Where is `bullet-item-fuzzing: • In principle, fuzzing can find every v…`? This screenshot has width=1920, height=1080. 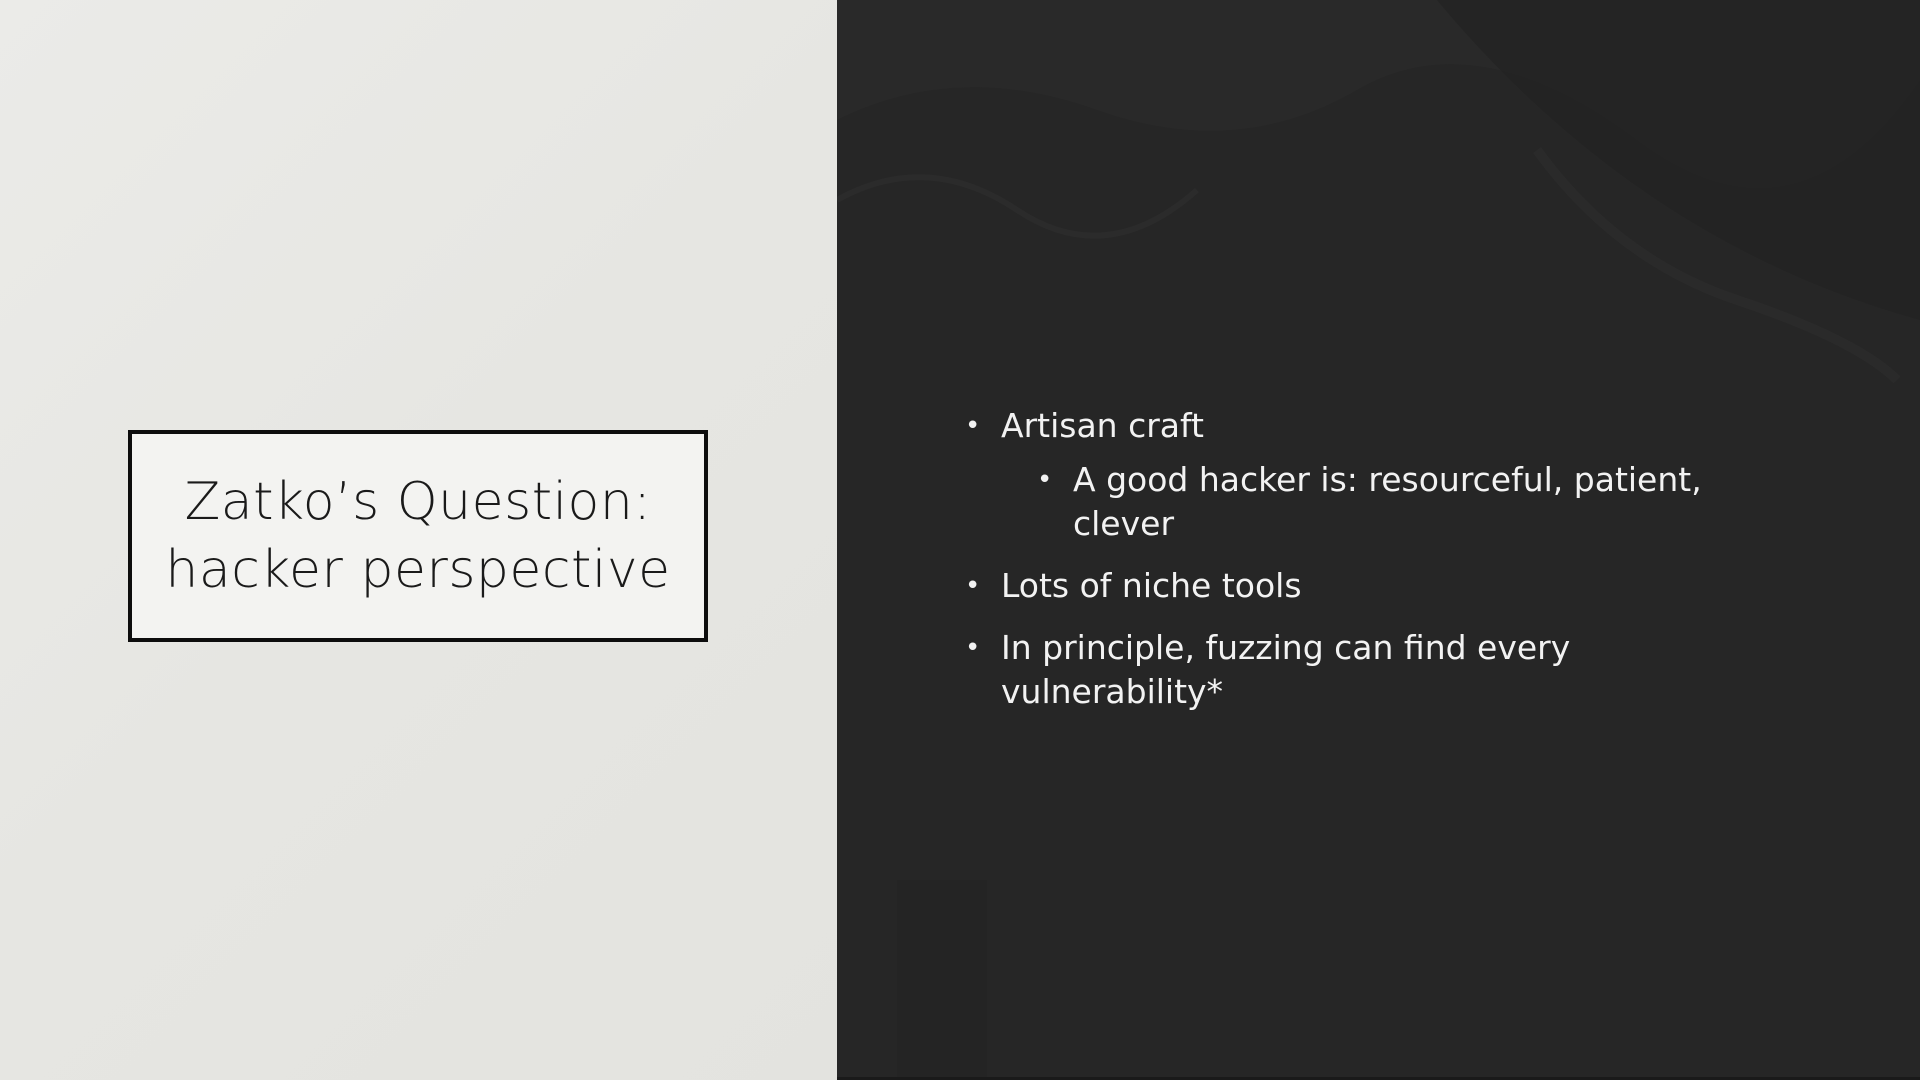
bullet-item-fuzzing: • In principle, fuzzing can find every v… is located at coordinates (1375, 670).